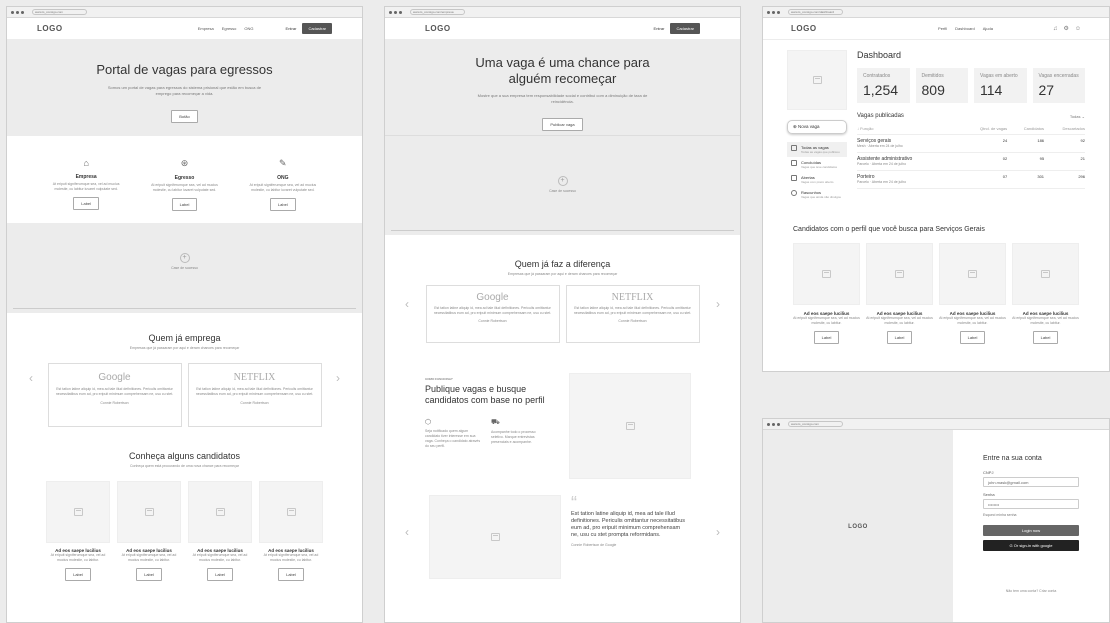  Describe the element at coordinates (880, 146) in the screenshot. I see `row-sub: Mesh · Aberta em 24 de julho` at that location.